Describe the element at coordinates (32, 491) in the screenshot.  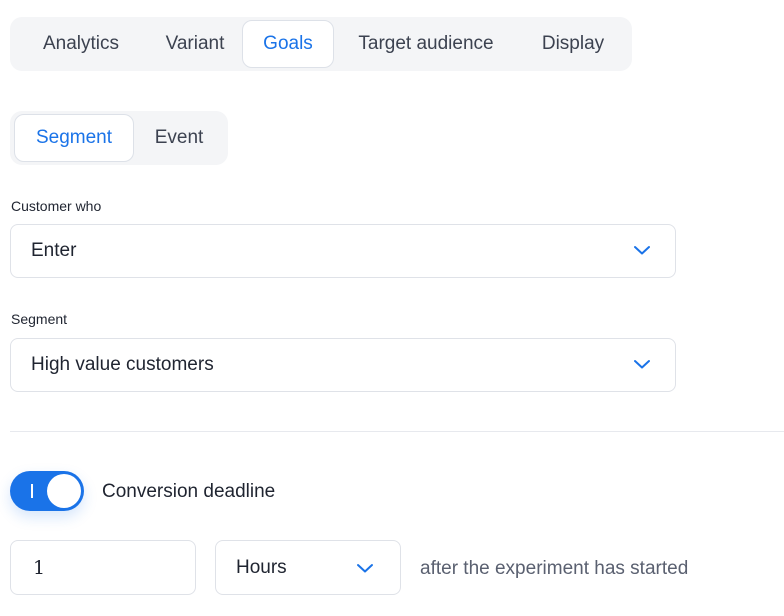
I see `toggle-on-indicator` at that location.